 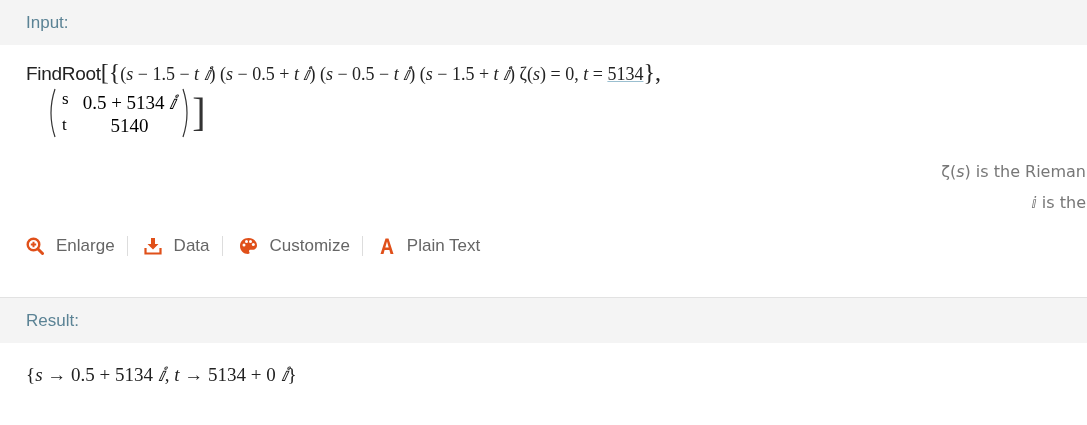 What do you see at coordinates (110, 72) in the screenshot?
I see `bracket-text: [{` at bounding box center [110, 72].